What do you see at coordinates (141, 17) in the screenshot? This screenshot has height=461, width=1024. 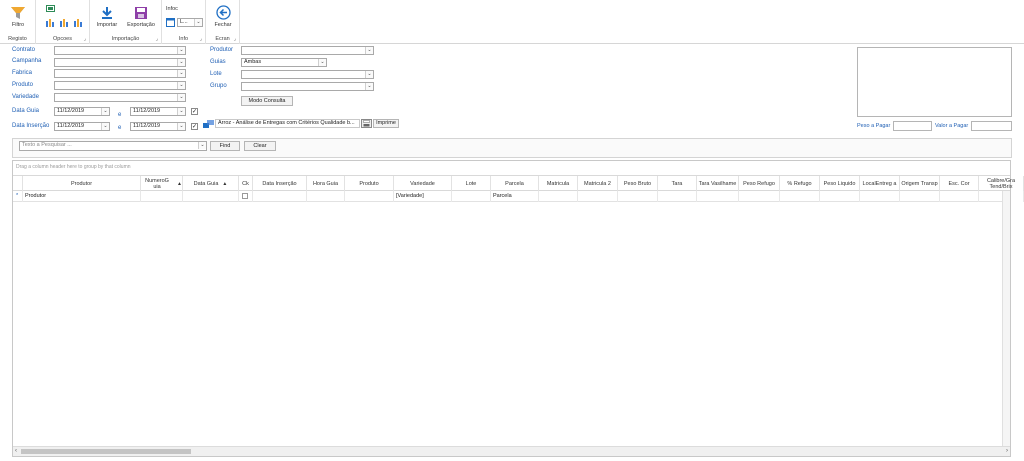 I see `export-button: Exportação` at bounding box center [141, 17].